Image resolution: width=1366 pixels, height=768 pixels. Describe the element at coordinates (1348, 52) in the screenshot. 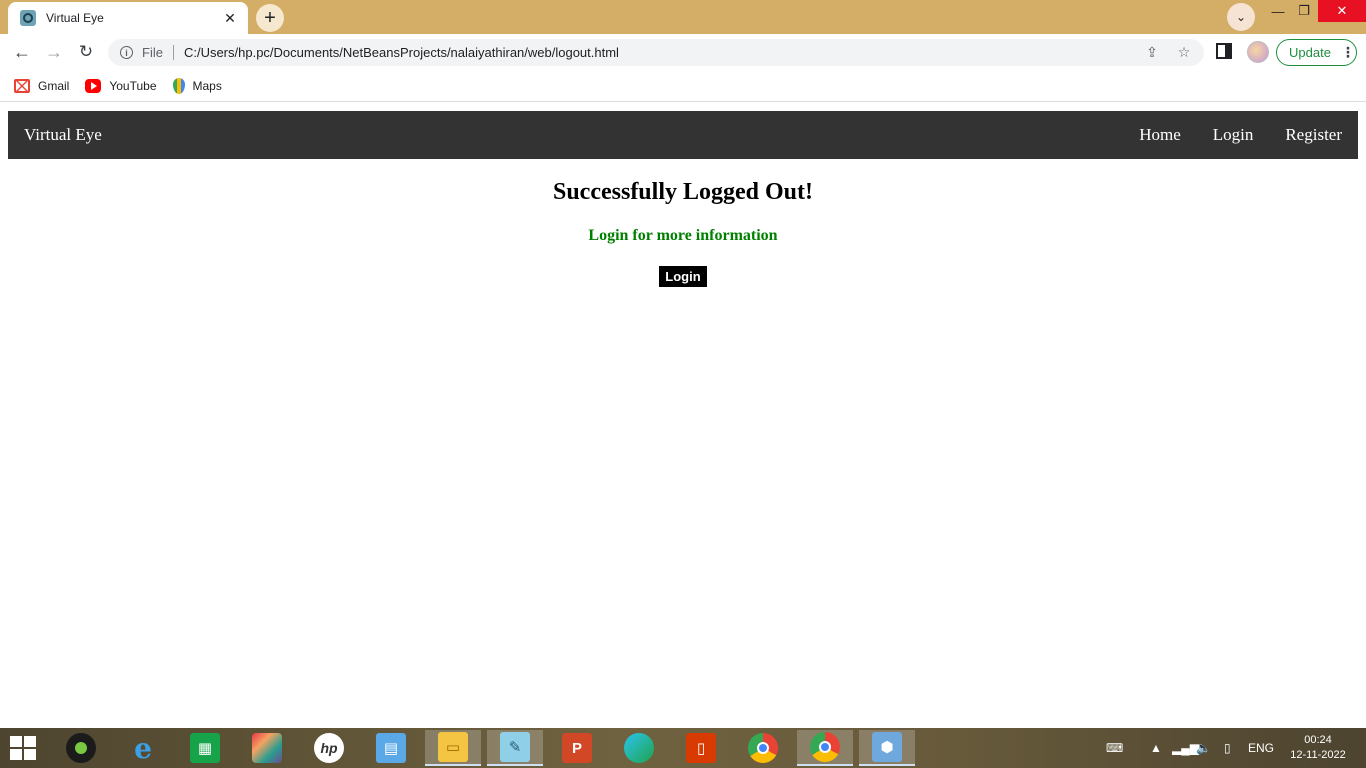

I see `menu-dots-icon: ⋮` at that location.